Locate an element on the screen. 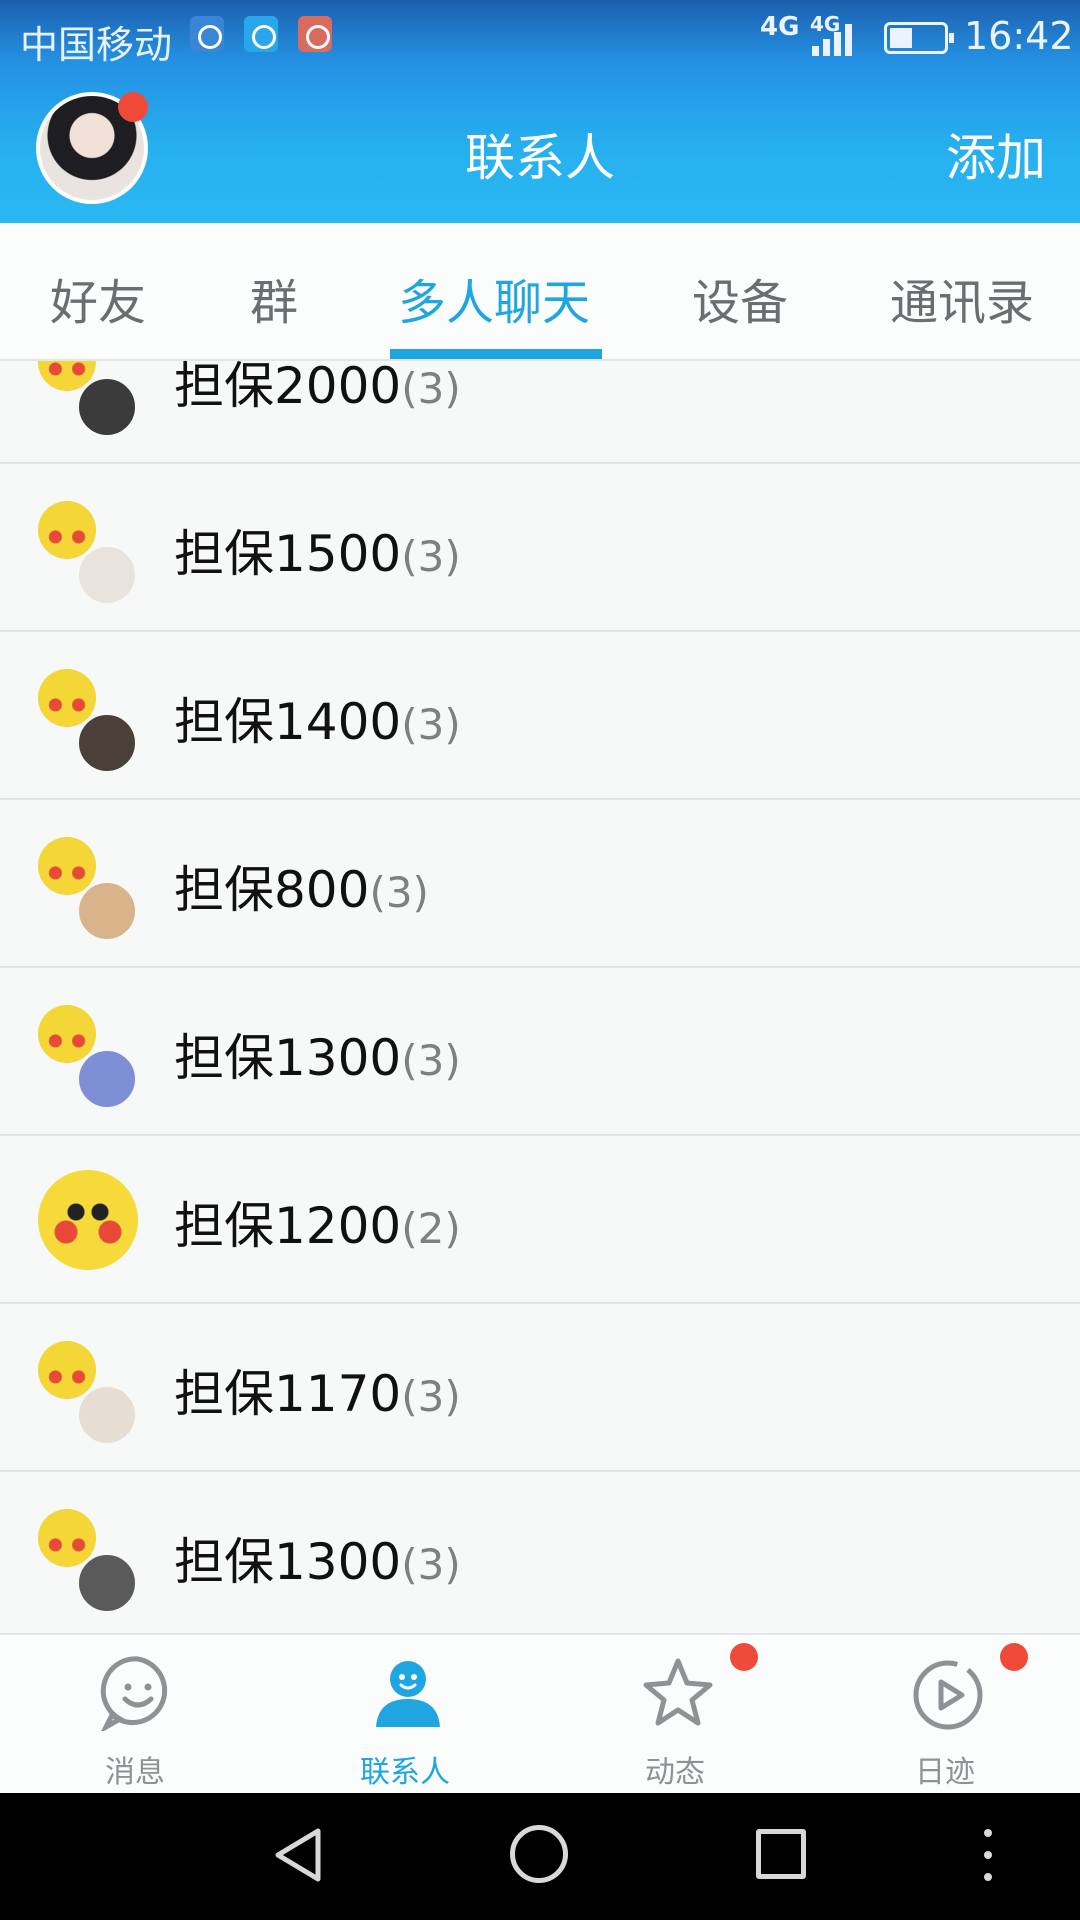  star-icon is located at coordinates (678, 1692).